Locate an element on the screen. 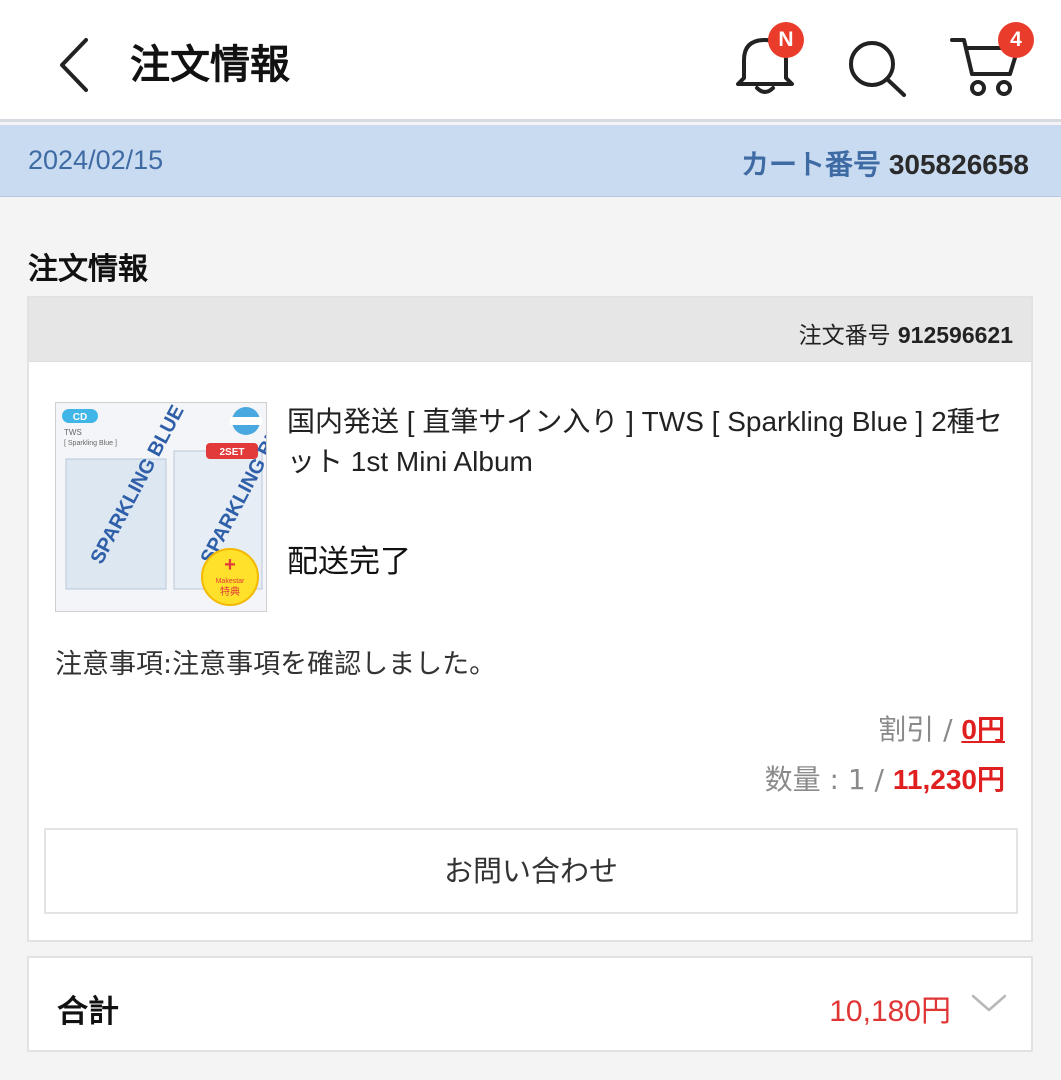 The image size is (1061, 1080). bonus-plus: + is located at coordinates (230, 565).